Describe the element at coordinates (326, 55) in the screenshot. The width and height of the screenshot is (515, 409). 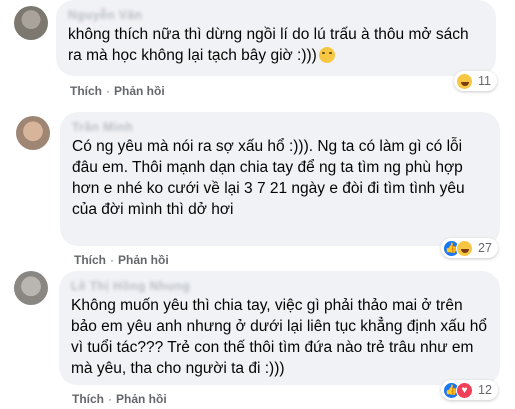
I see `relieved-emoji-icon` at that location.